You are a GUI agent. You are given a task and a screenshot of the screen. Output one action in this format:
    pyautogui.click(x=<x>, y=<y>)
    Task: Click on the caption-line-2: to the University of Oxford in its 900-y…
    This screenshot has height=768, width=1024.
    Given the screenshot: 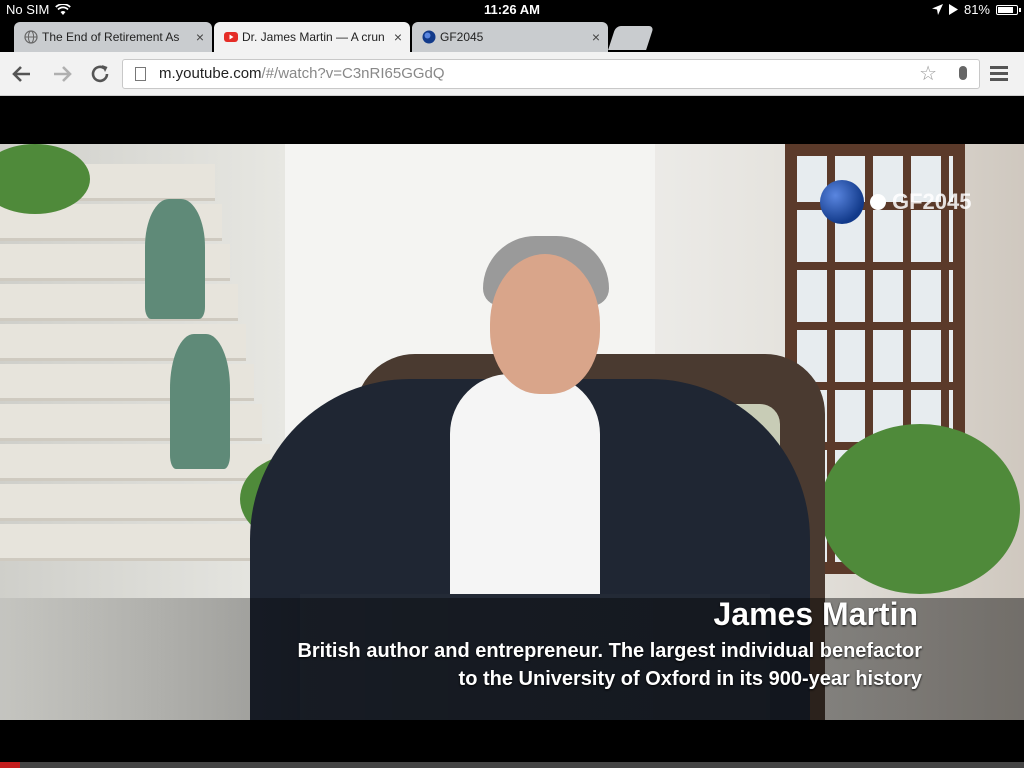 What is the action you would take?
    pyautogui.click(x=690, y=679)
    